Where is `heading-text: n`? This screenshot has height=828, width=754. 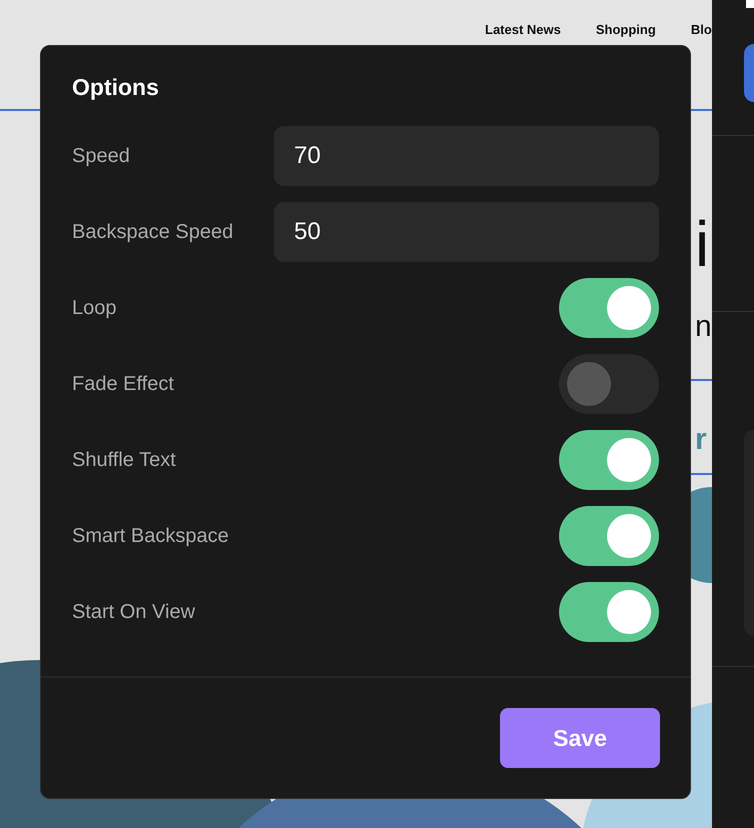
heading-text: n is located at coordinates (703, 327).